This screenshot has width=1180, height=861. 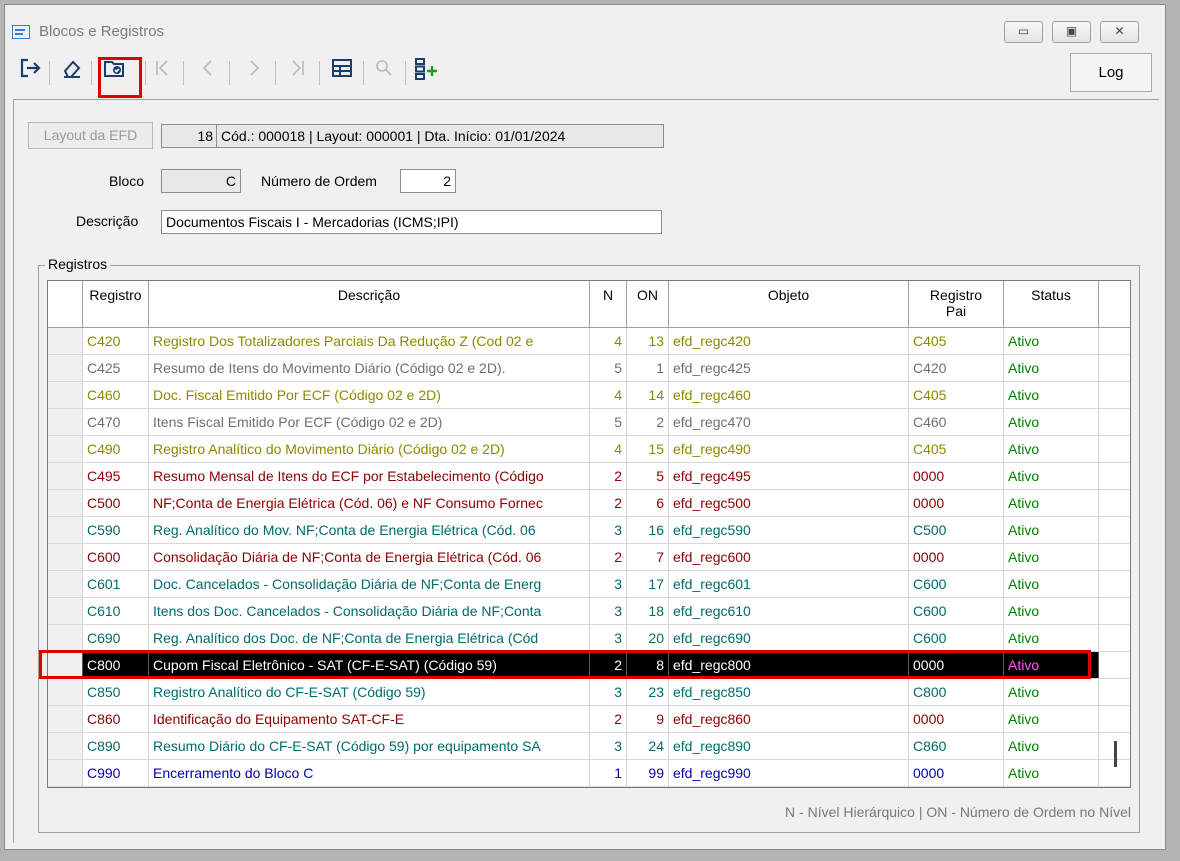 What do you see at coordinates (956, 368) in the screenshot?
I see `cell-pai: C420` at bounding box center [956, 368].